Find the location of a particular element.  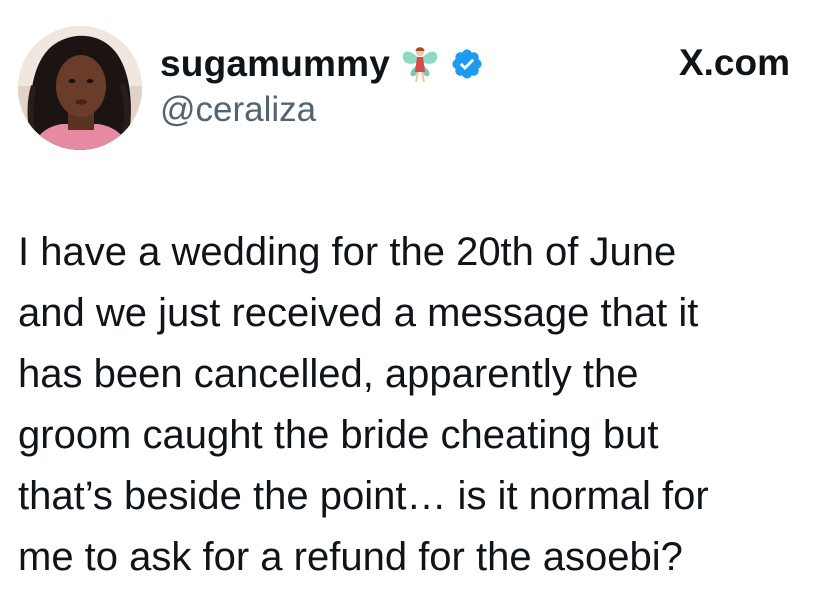

author-name-row: sugamummy is located at coordinates (322, 64).